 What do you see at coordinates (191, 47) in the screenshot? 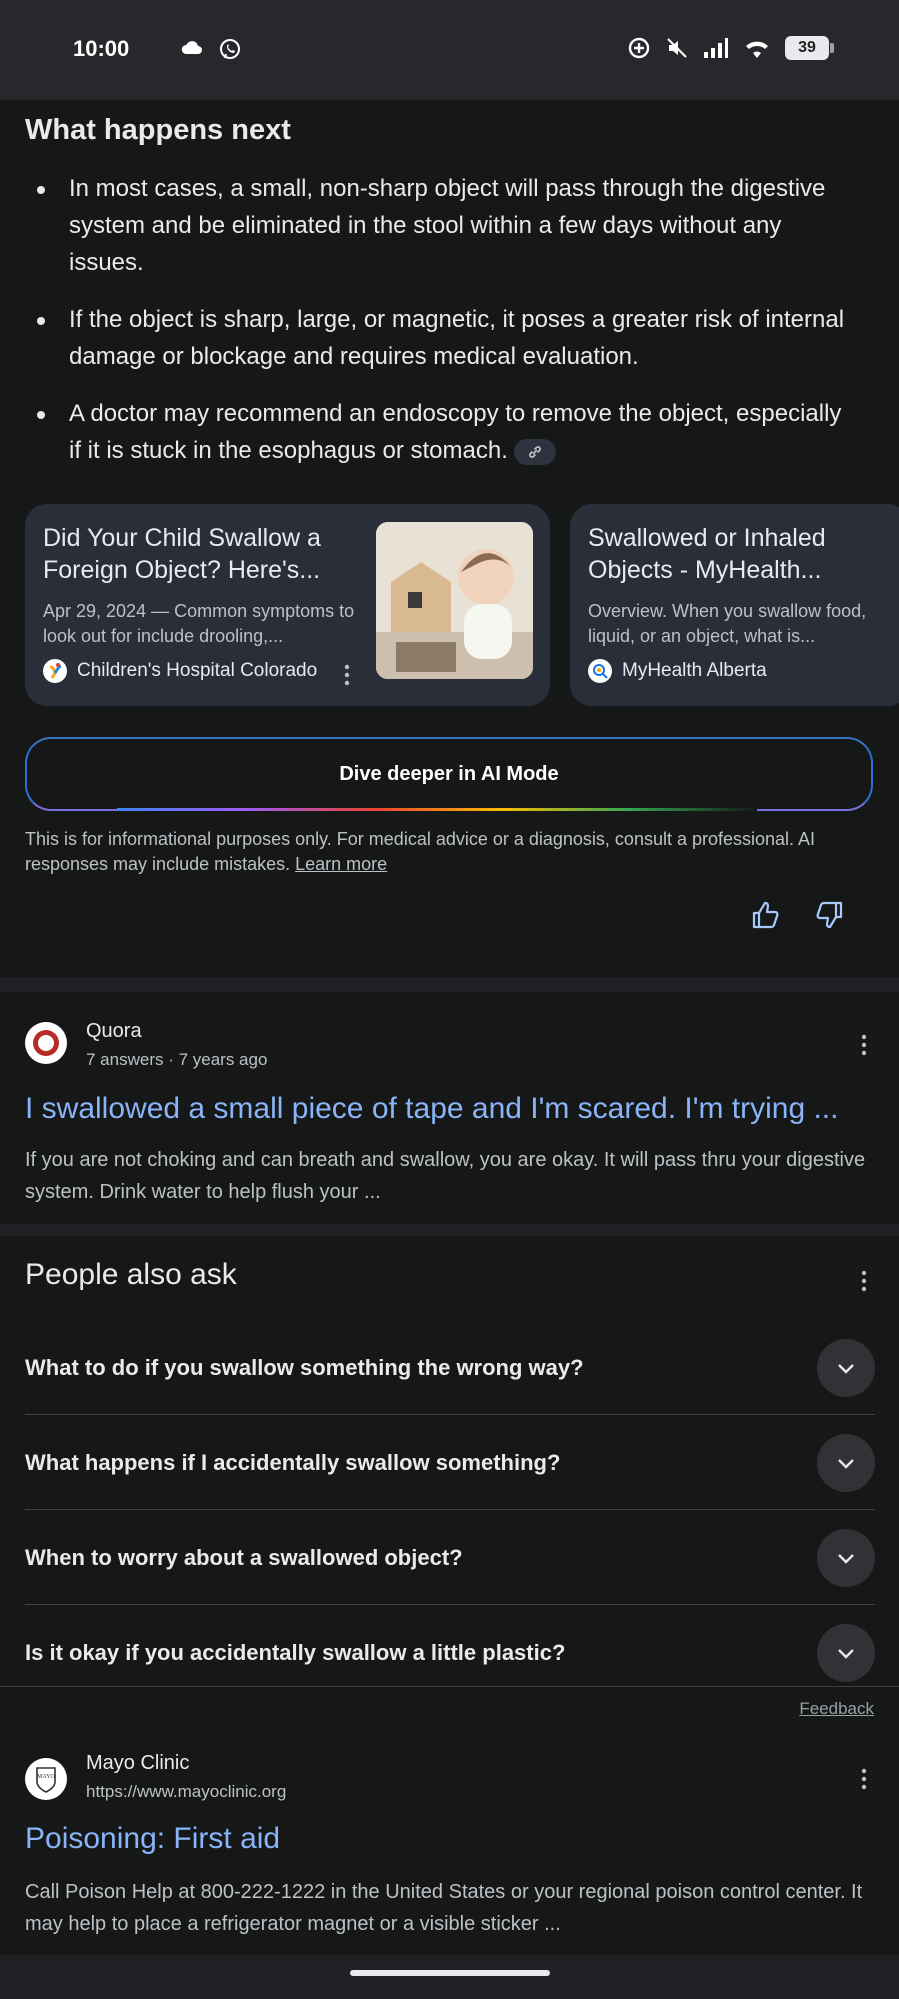
I see `cloud-icon` at bounding box center [191, 47].